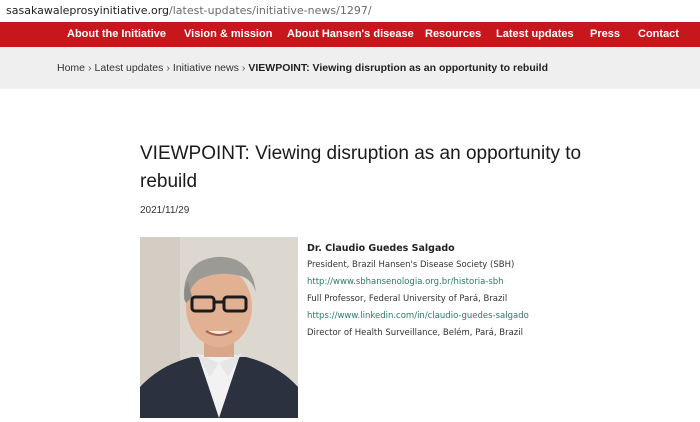 The image size is (700, 422). I want to click on nav-item-about-initiative: About the Initiative, so click(116, 34).